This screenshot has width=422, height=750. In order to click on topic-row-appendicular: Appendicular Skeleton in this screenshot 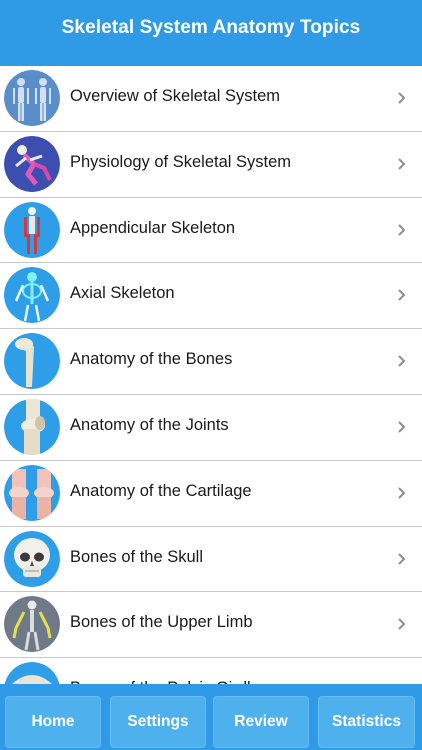, I will do `click(211, 231)`.